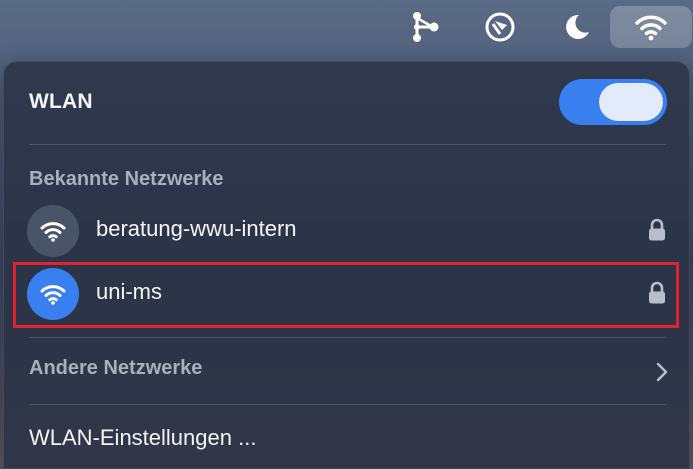 This screenshot has height=469, width=693. I want to click on moon-icon, so click(576, 27).